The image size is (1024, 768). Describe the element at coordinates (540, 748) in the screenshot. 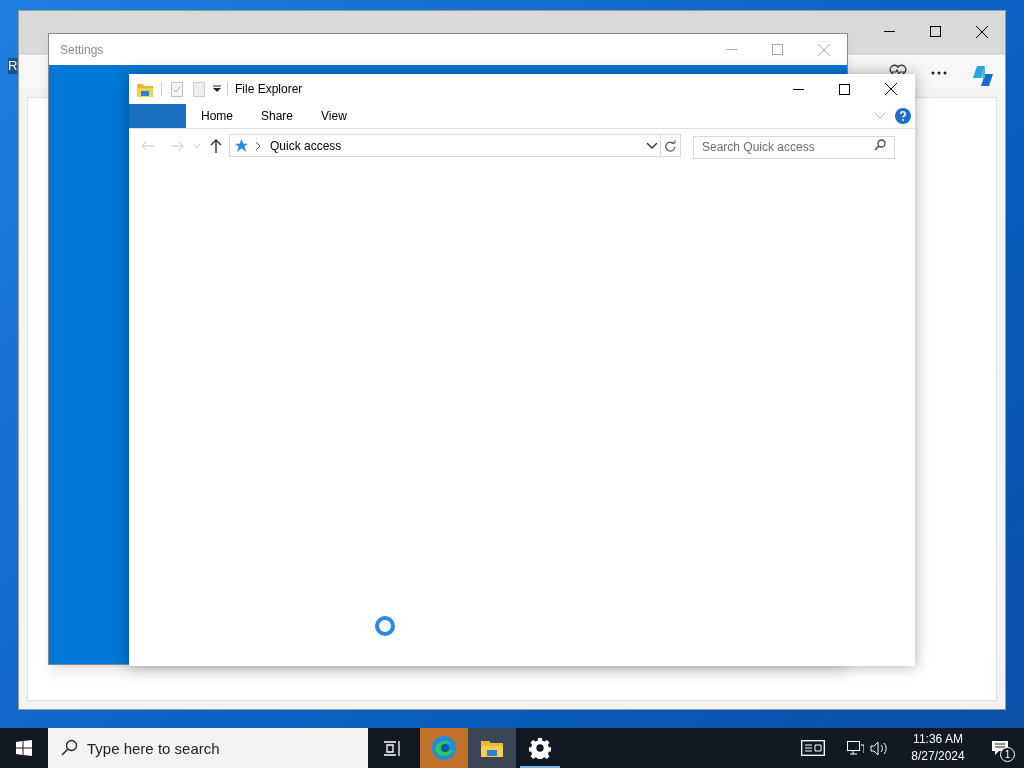

I see `gear-icon` at that location.